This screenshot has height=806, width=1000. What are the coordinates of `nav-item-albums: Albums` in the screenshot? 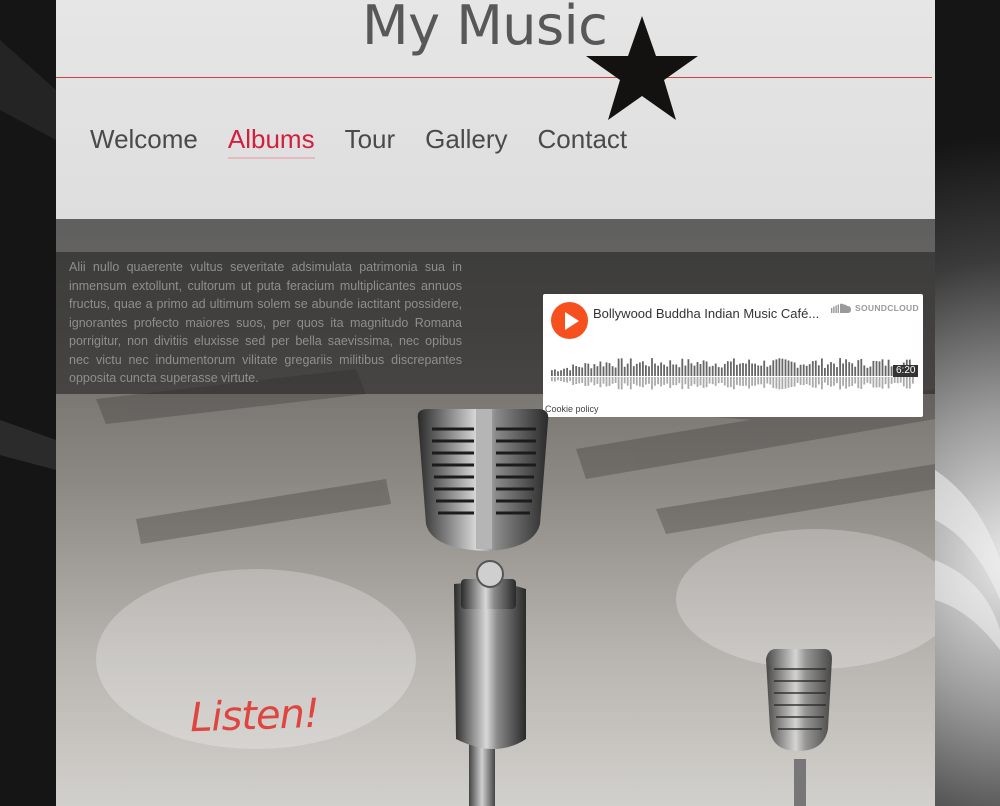 It's located at (271, 141).